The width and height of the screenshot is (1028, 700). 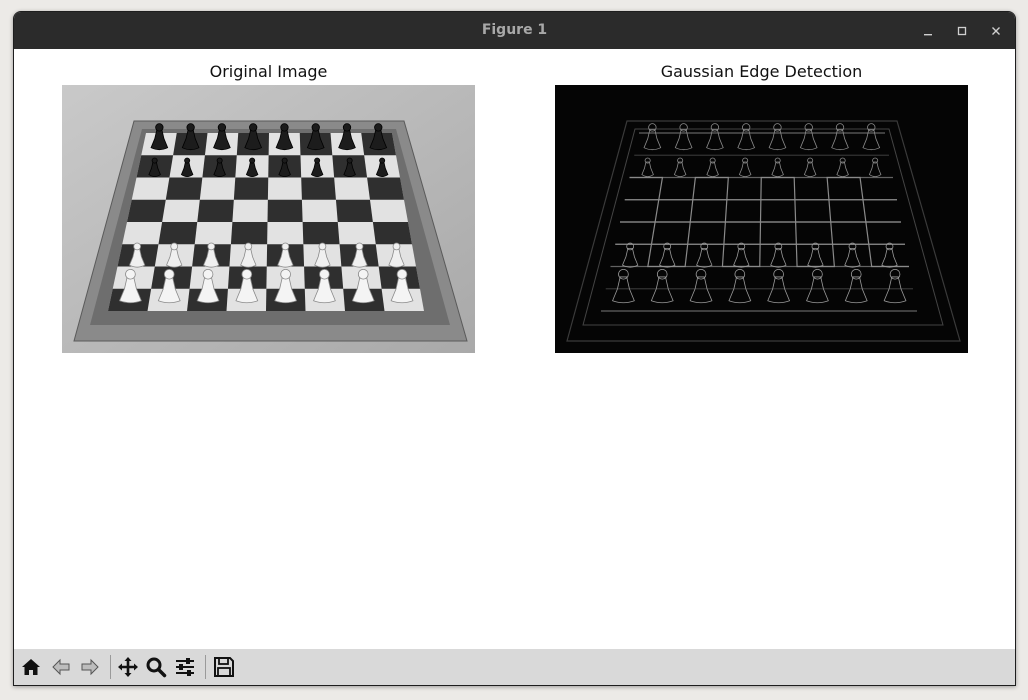 I want to click on maximize-button, so click(x=962, y=31).